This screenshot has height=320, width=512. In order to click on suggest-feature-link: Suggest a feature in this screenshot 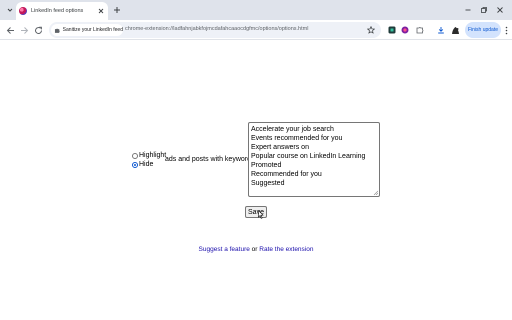, I will do `click(224, 249)`.